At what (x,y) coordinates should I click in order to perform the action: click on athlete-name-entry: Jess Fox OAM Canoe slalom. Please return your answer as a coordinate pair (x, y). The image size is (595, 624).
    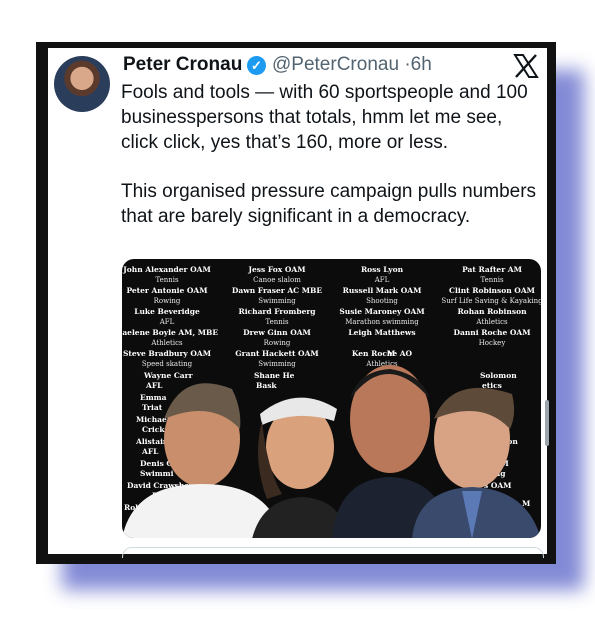
    Looking at the image, I should click on (277, 275).